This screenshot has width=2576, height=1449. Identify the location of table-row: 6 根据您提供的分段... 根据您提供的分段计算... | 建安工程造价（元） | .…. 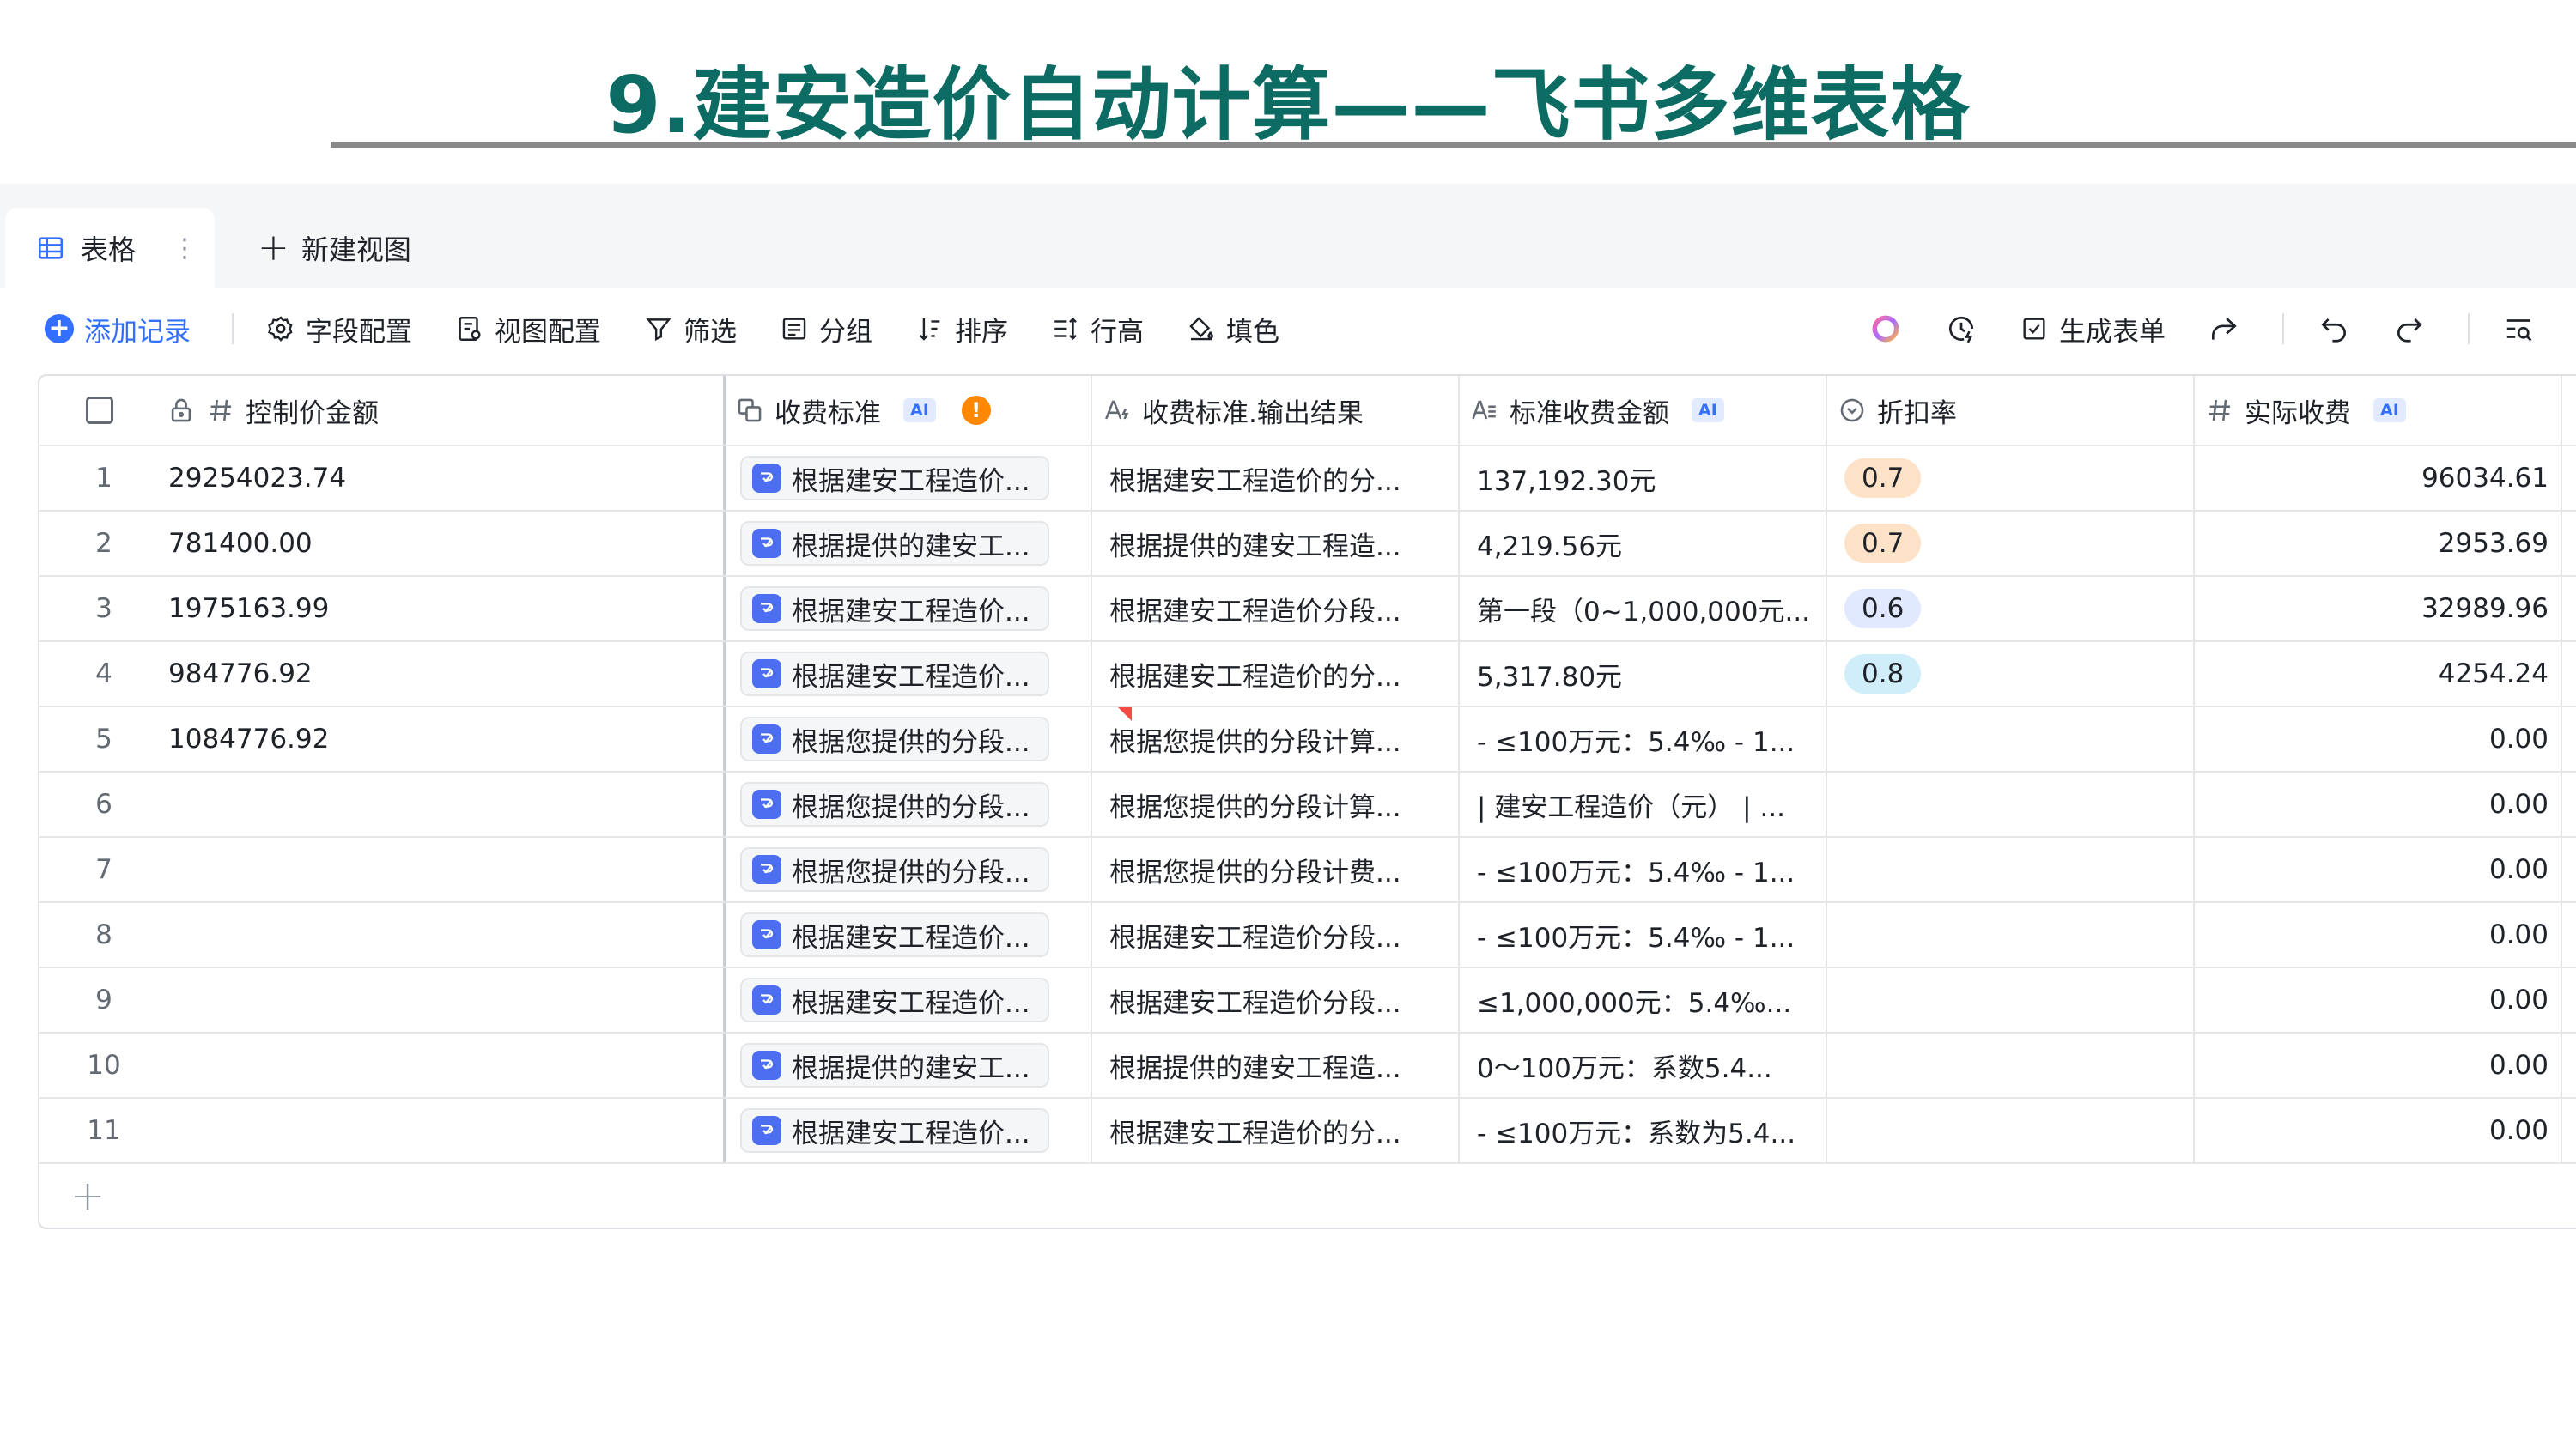
(1308, 805).